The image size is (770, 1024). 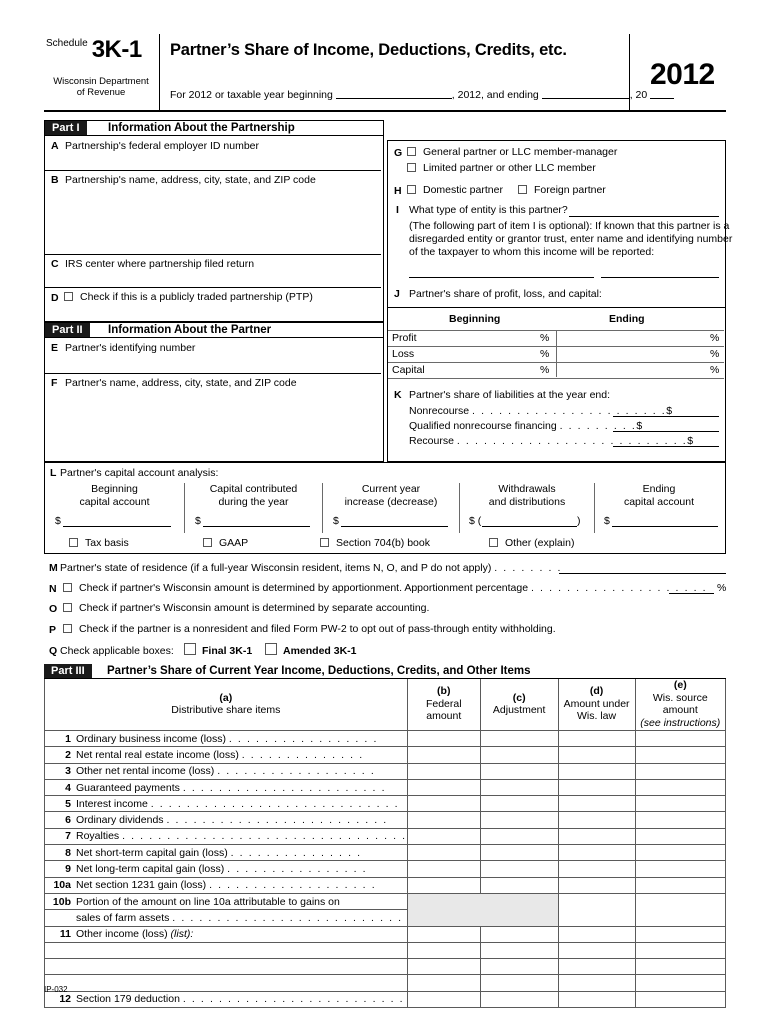 What do you see at coordinates (519, 820) in the screenshot?
I see `row-6-adjustment-cell` at bounding box center [519, 820].